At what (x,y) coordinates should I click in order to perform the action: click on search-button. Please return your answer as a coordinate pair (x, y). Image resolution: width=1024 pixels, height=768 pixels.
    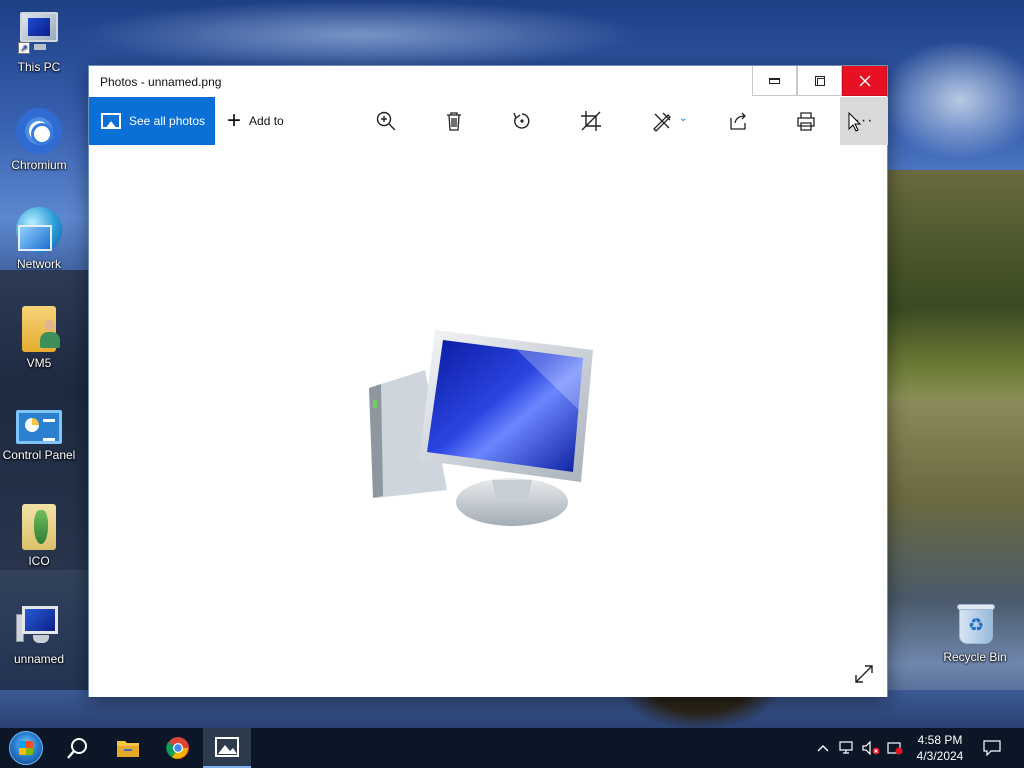
    Looking at the image, I should click on (78, 748).